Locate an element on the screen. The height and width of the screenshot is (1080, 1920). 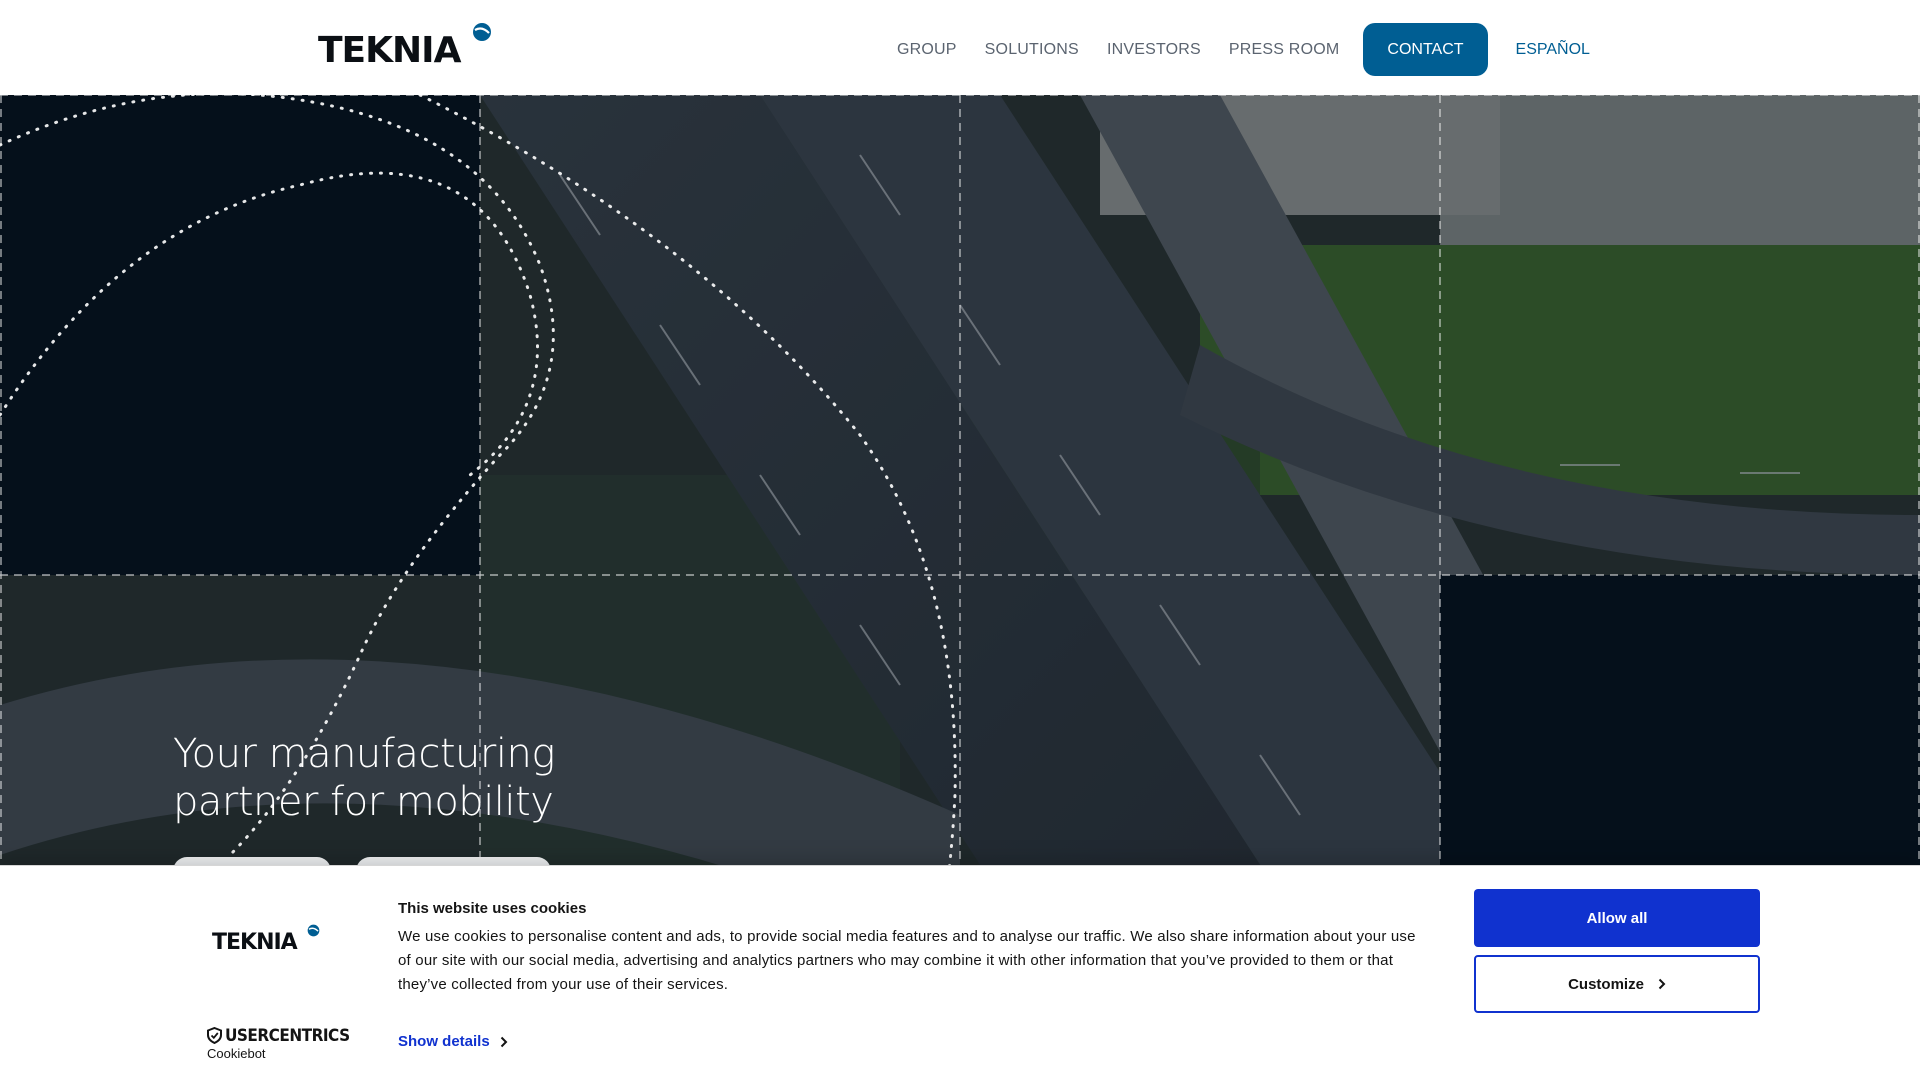
nav-press-room: PRESS ROOM is located at coordinates (1284, 50).